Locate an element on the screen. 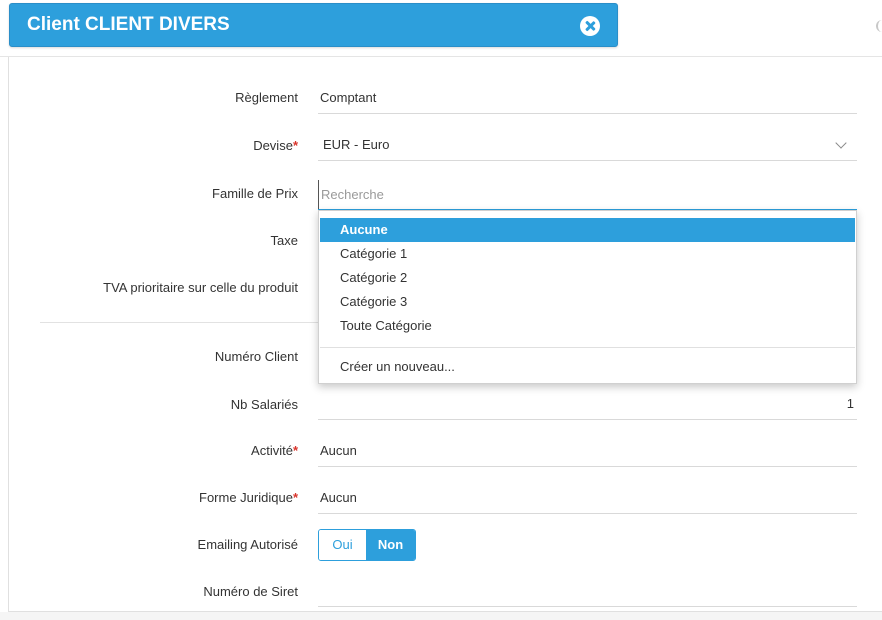 Image resolution: width=882 pixels, height=620 pixels. tva-label: TVA prioritaire sur celle du produit is located at coordinates (200, 287).